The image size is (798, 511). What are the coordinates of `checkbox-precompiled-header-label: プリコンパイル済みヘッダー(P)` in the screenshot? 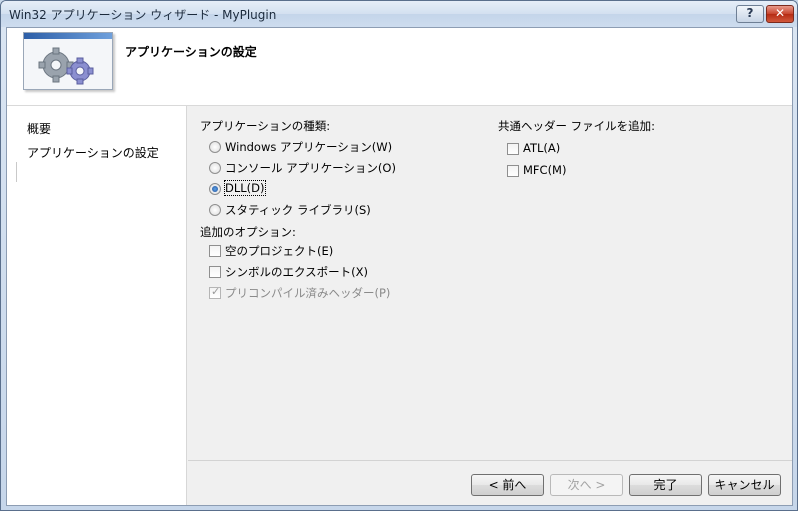 It's located at (308, 293).